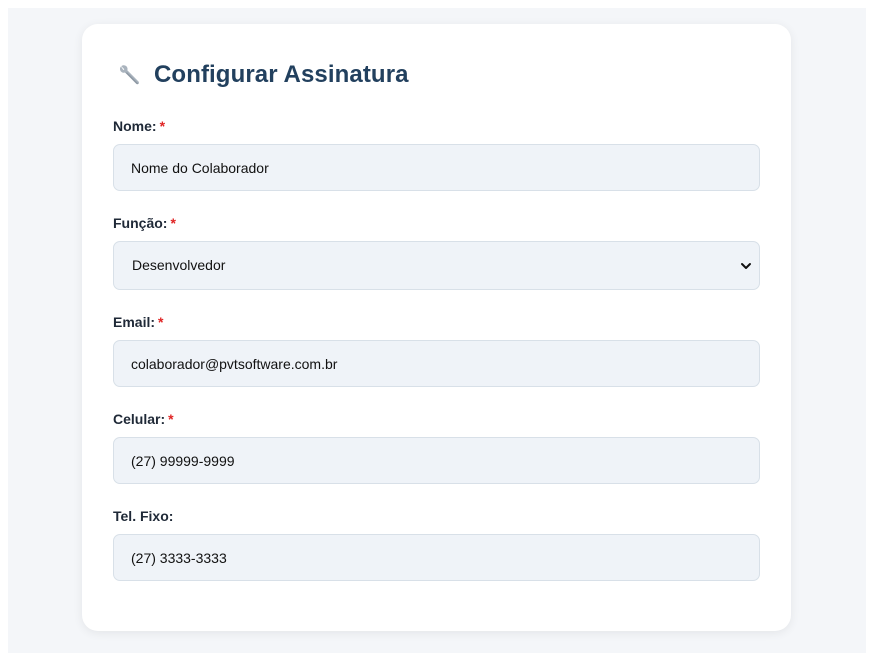 The height and width of the screenshot is (653, 870). What do you see at coordinates (144, 223) in the screenshot?
I see `funcao-label: Função: *` at bounding box center [144, 223].